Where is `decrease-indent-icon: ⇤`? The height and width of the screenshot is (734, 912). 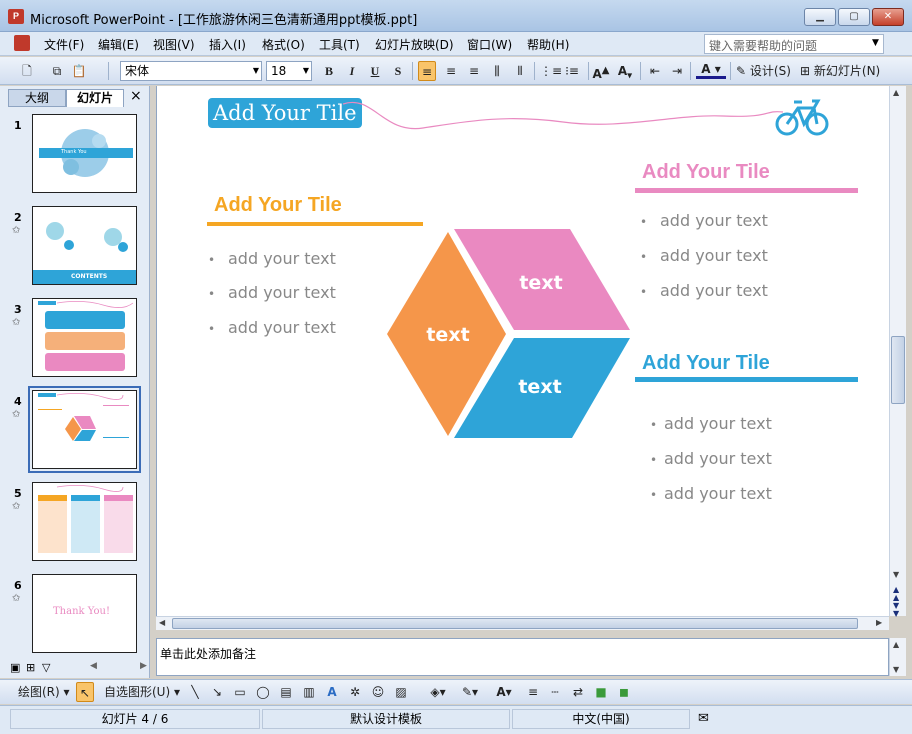
decrease-indent-icon: ⇤ is located at coordinates (655, 71).